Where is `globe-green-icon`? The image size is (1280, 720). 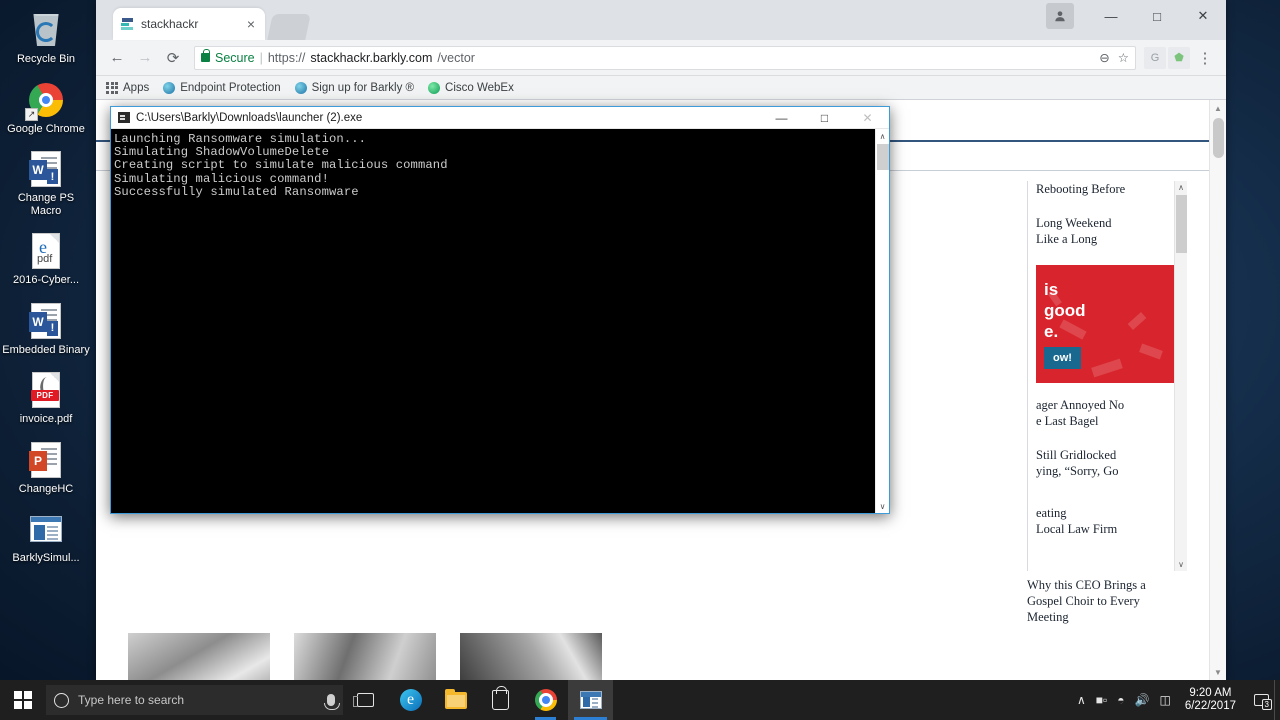 globe-green-icon is located at coordinates (434, 87).